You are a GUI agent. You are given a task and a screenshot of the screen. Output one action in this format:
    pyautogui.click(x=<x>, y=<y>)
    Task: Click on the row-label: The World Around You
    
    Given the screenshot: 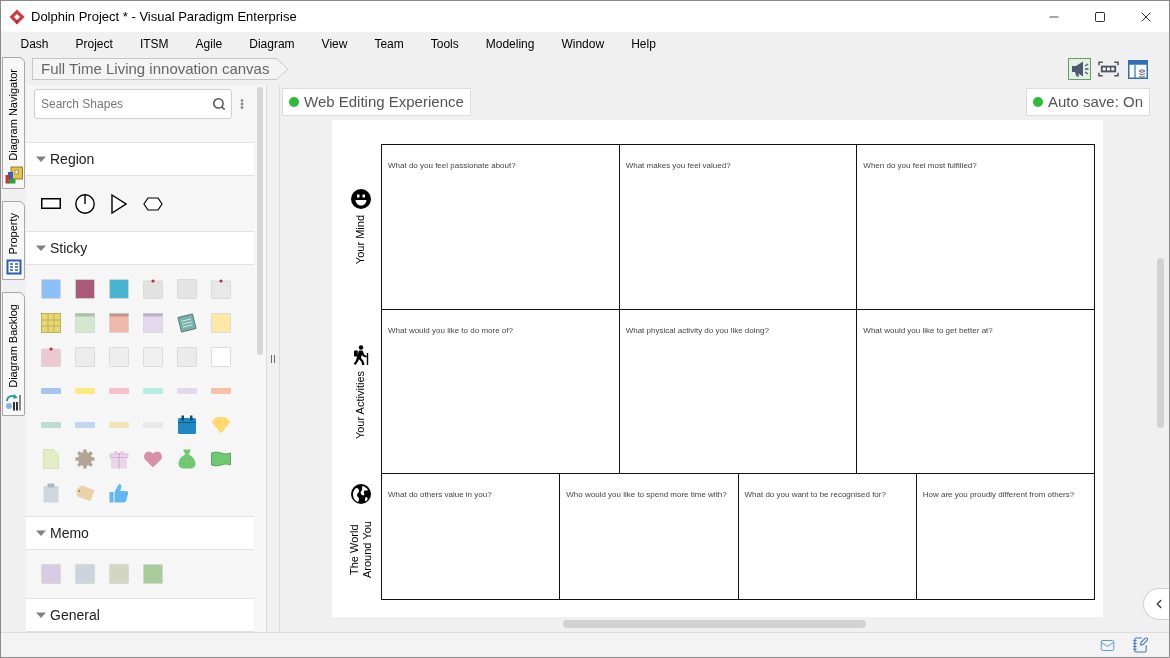 What is the action you would take?
    pyautogui.click(x=360, y=550)
    